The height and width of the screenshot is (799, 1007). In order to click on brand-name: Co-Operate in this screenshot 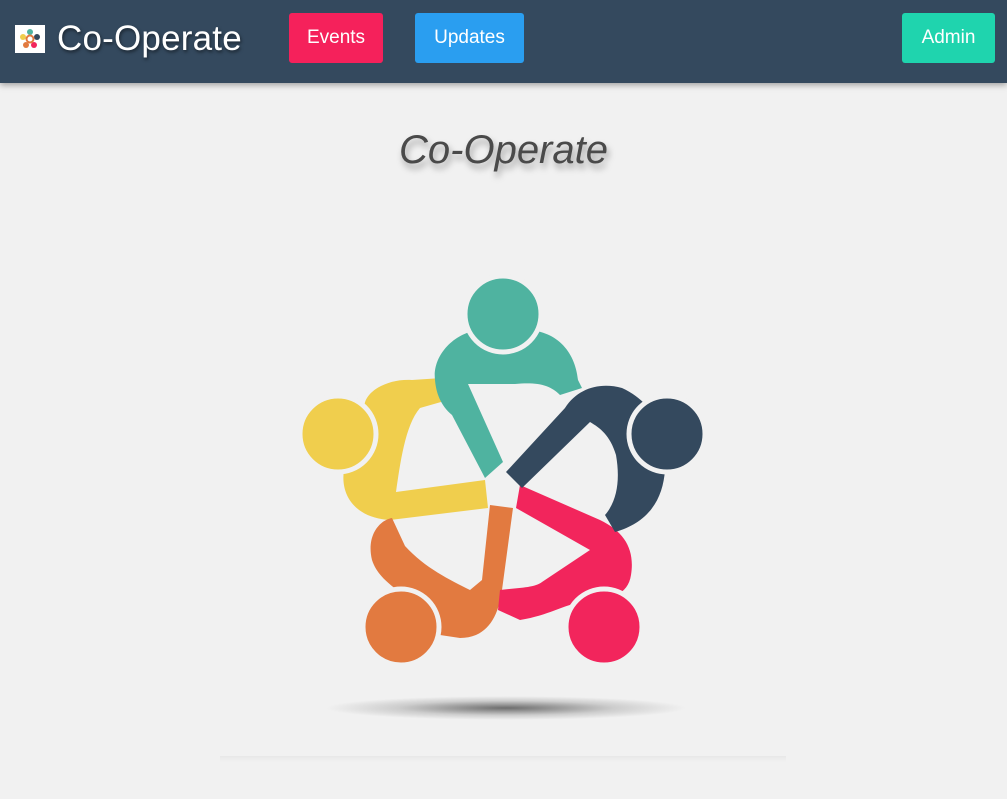, I will do `click(149, 38)`.